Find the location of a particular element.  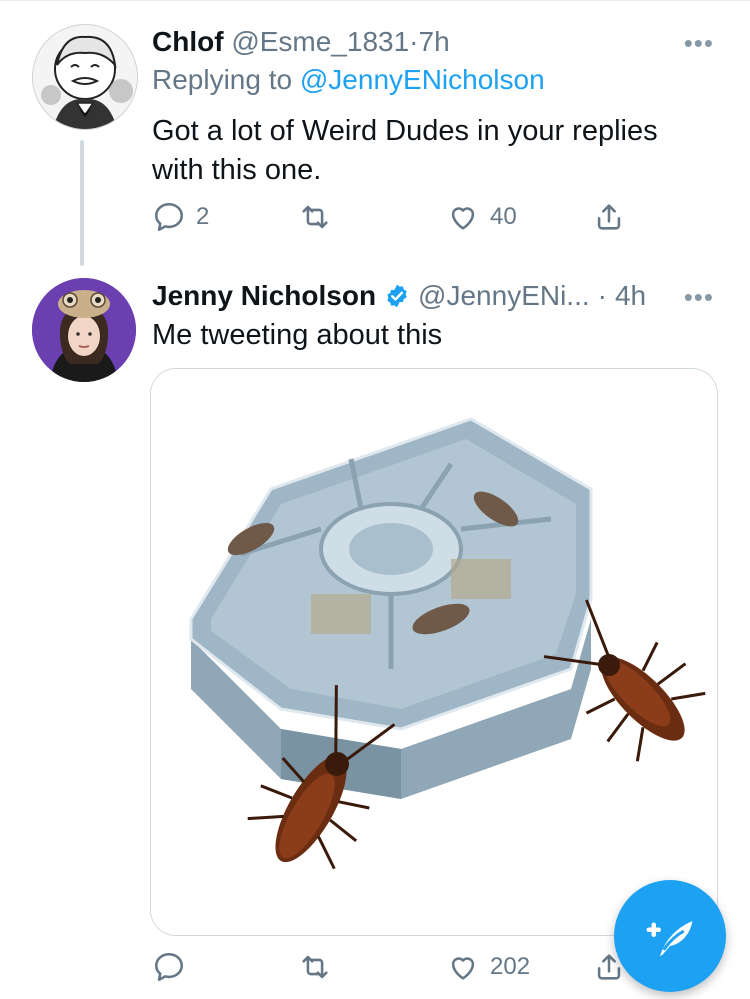

timestamp: 7h is located at coordinates (434, 41).